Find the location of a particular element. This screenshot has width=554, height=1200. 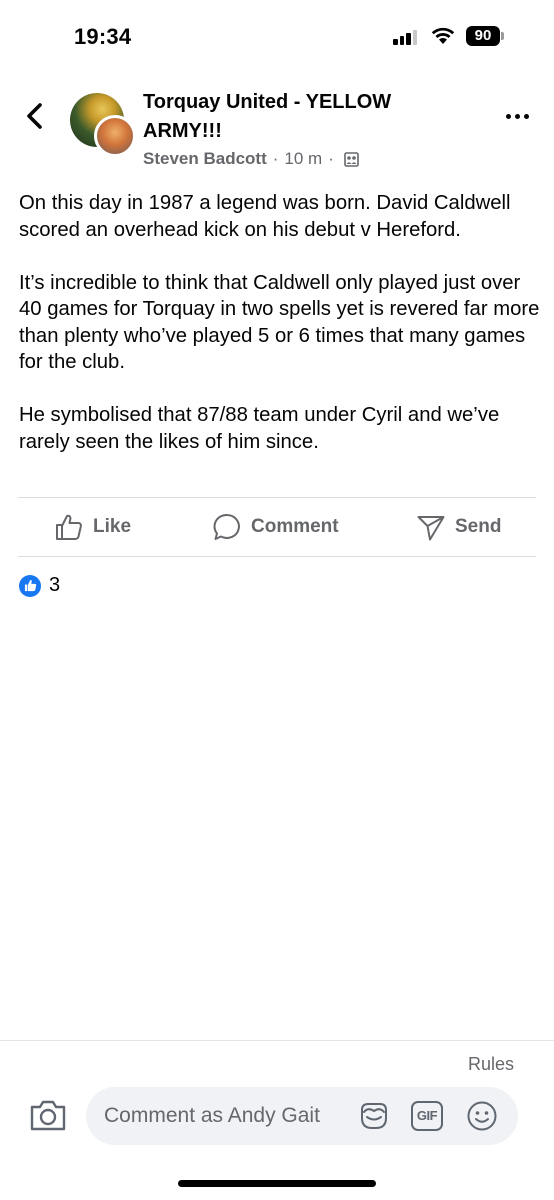

avatar-sticker-icon is located at coordinates (374, 1116).